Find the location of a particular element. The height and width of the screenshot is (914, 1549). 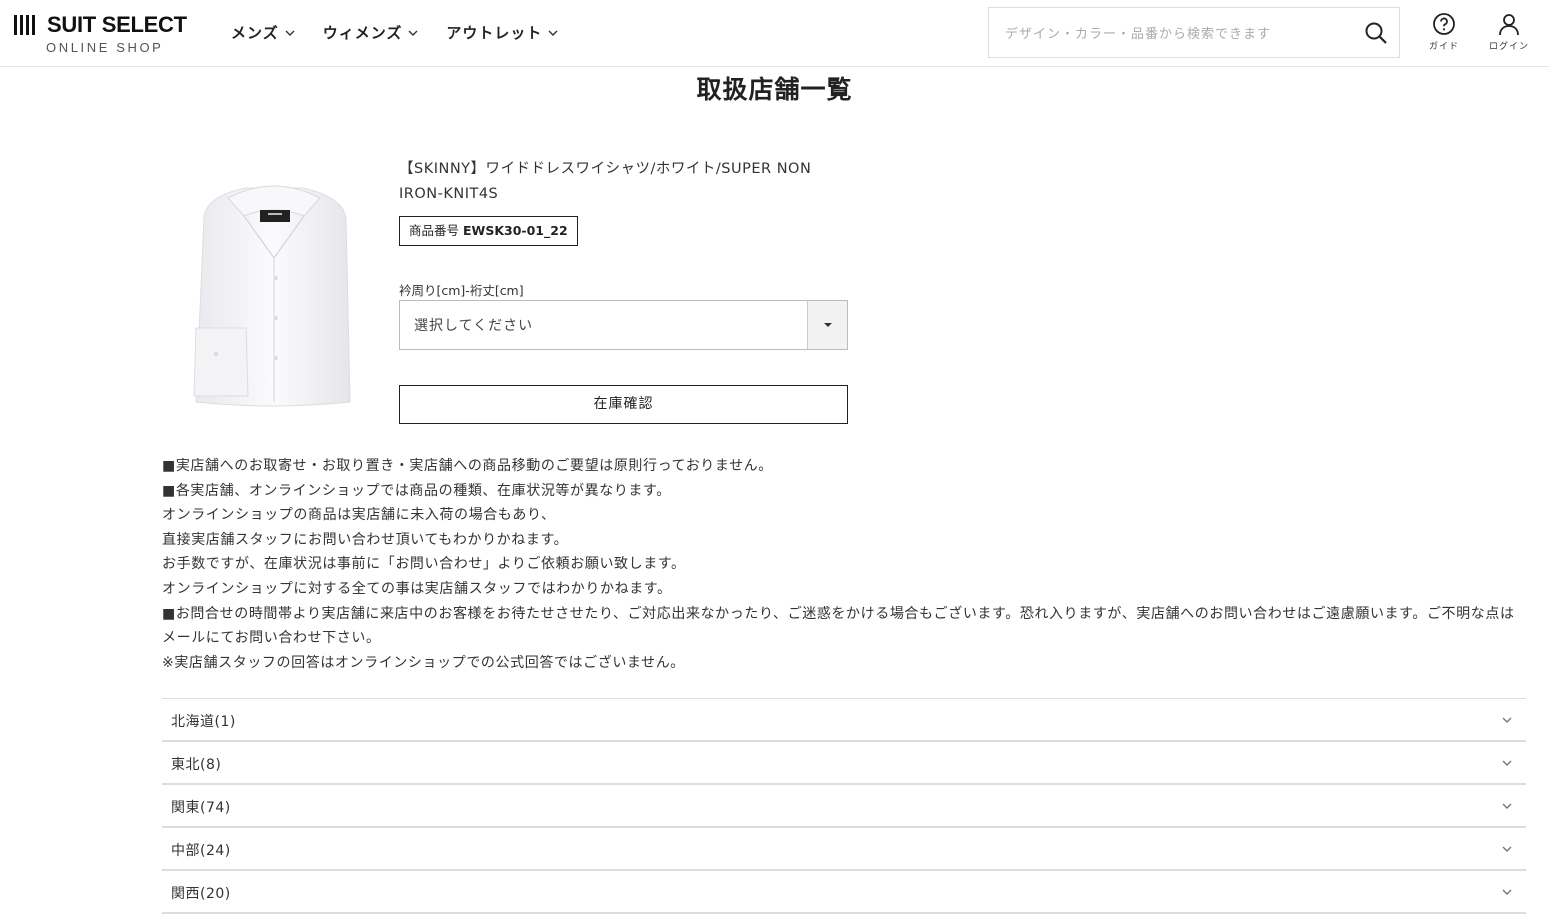

user-icon is located at coordinates (1509, 25).